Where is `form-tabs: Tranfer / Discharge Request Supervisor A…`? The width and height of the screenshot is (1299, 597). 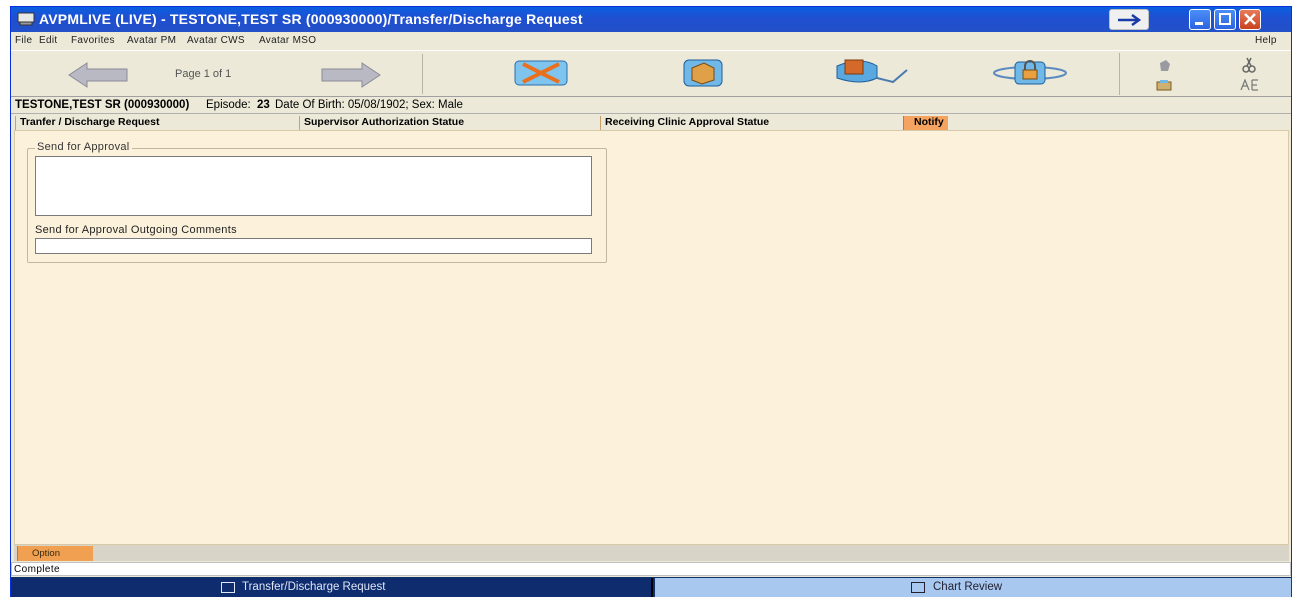 form-tabs: Tranfer / Discharge Request Supervisor A… is located at coordinates (653, 122).